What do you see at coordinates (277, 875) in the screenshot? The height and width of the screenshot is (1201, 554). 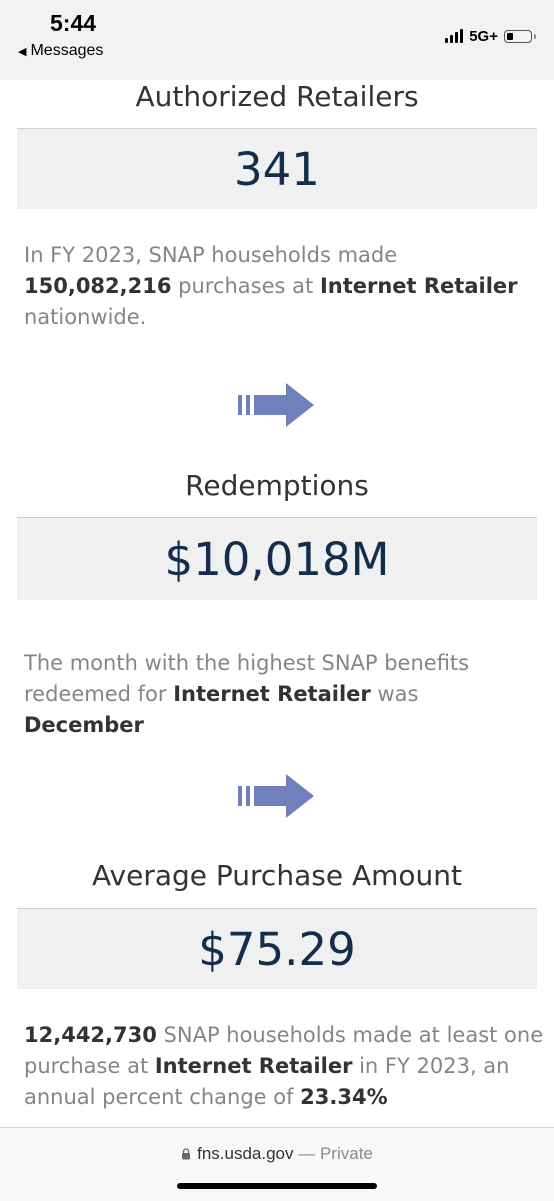 I see `average-purchase-title: Average Purchase Amount` at bounding box center [277, 875].